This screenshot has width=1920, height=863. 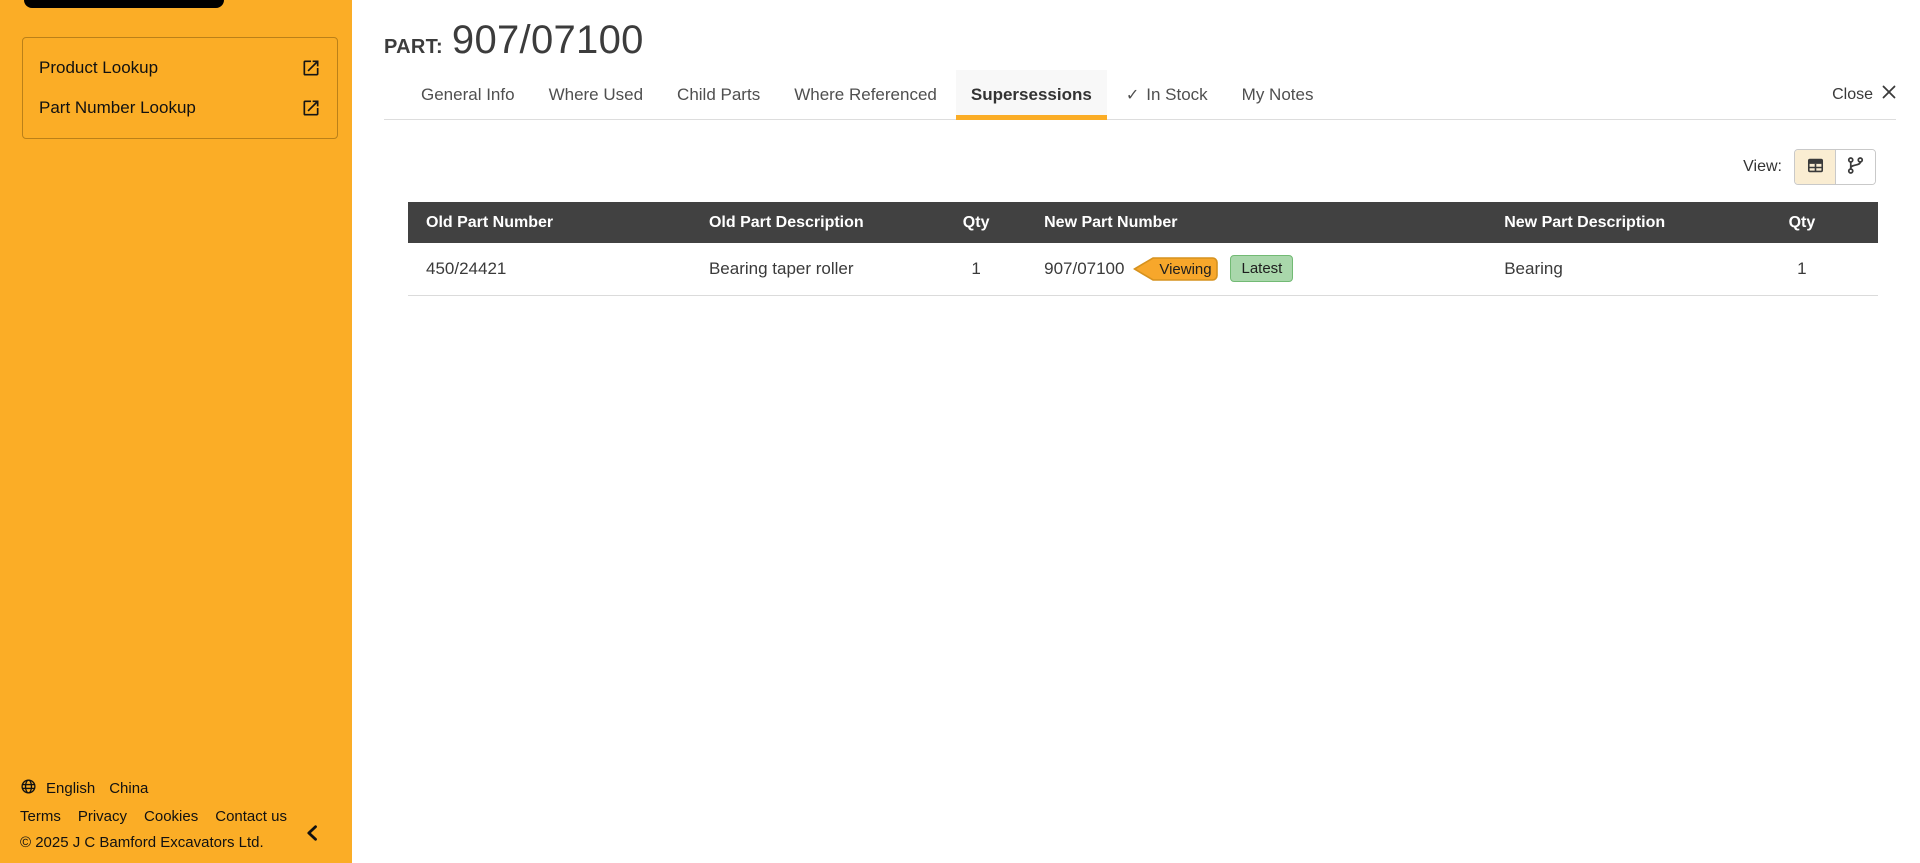 What do you see at coordinates (117, 107) in the screenshot?
I see `part-number-lookup-label: Part Number Lookup` at bounding box center [117, 107].